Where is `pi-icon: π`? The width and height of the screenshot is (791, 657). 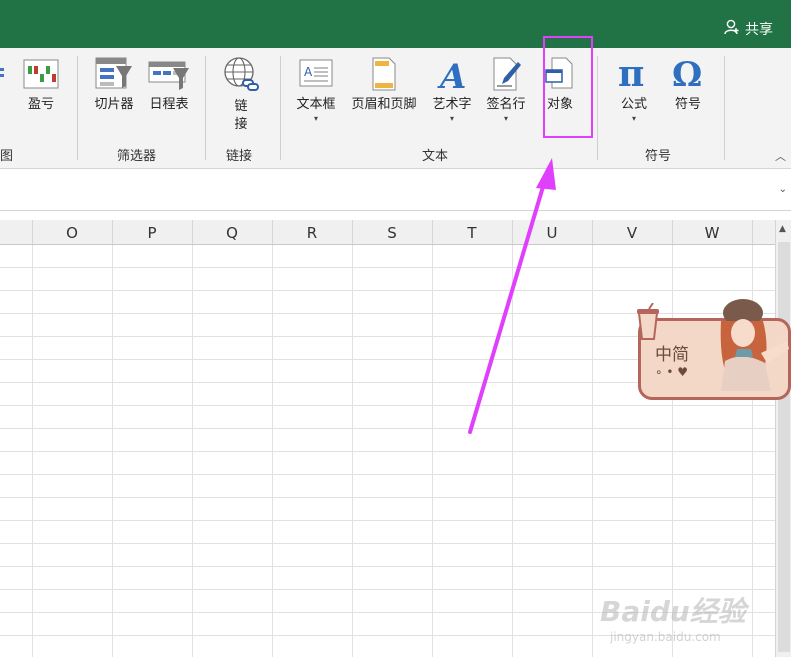
pi-icon: π is located at coordinates (631, 74).